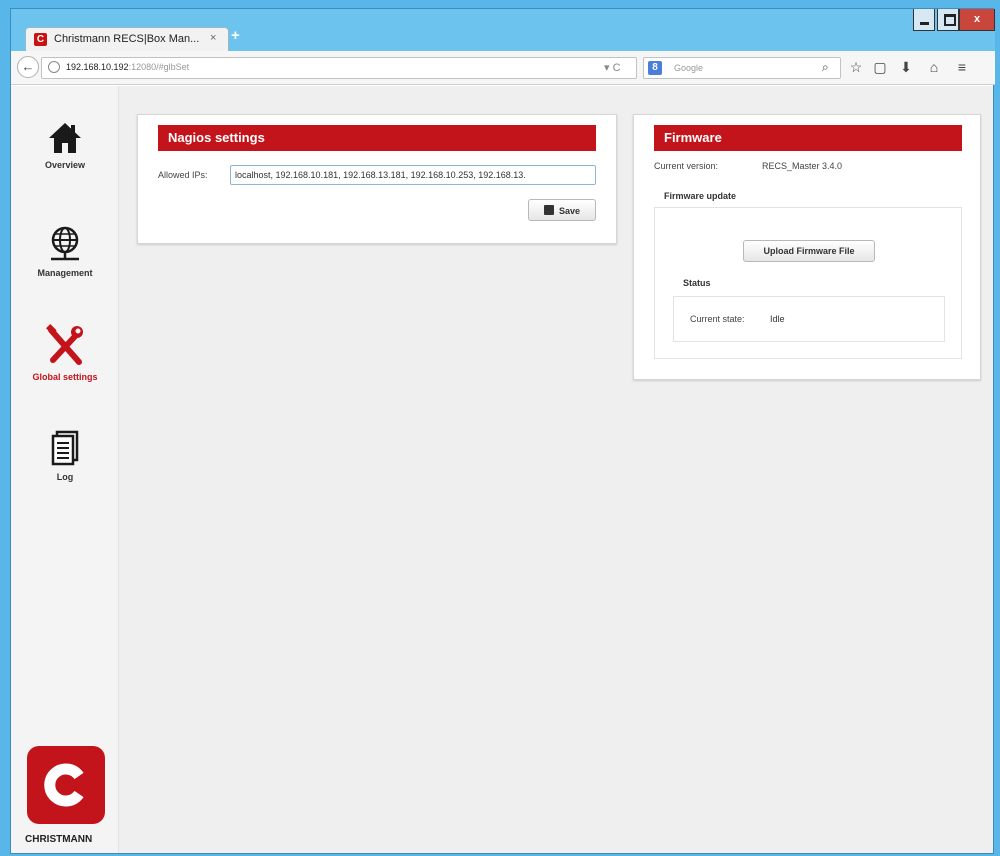 This screenshot has height=856, width=1000. What do you see at coordinates (777, 319) in the screenshot?
I see `current-state-value: Idle` at bounding box center [777, 319].